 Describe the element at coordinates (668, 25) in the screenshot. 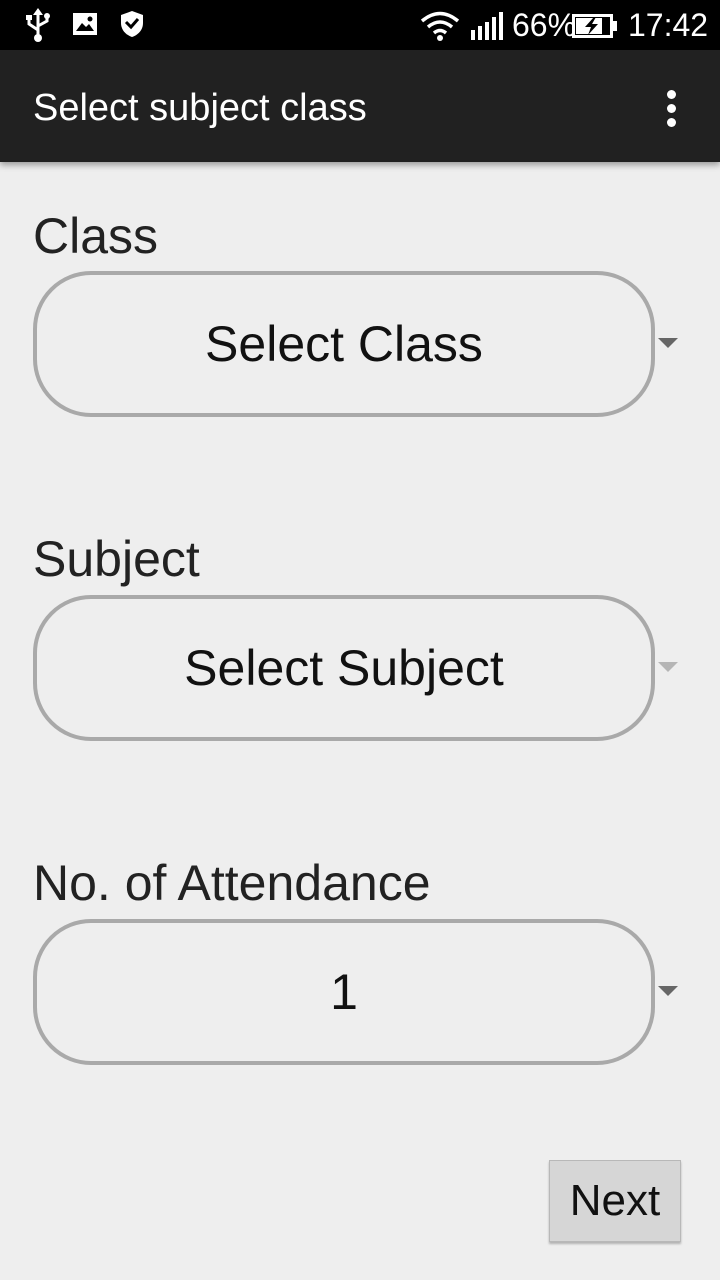

I see `clock: 17:42` at that location.